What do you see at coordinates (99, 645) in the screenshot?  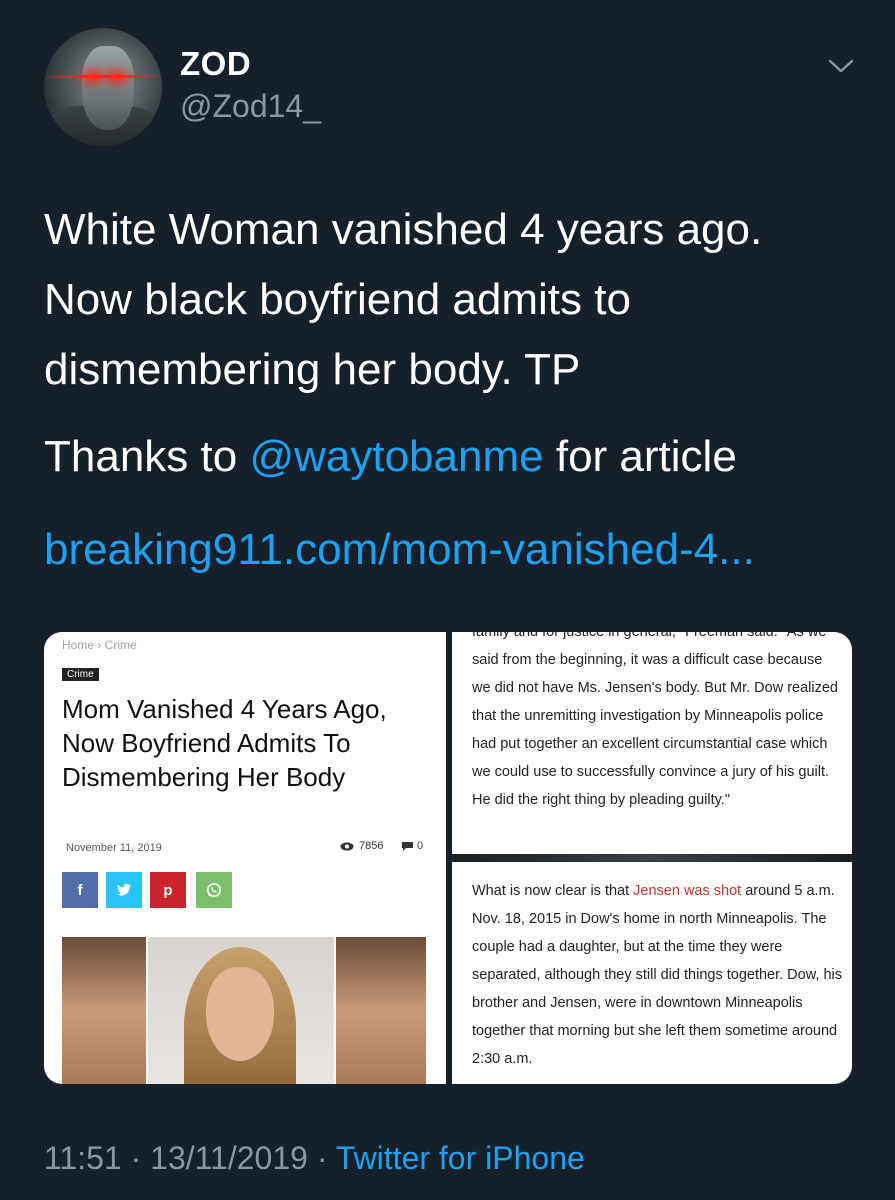 I see `breadcrumb: Home › Crime` at bounding box center [99, 645].